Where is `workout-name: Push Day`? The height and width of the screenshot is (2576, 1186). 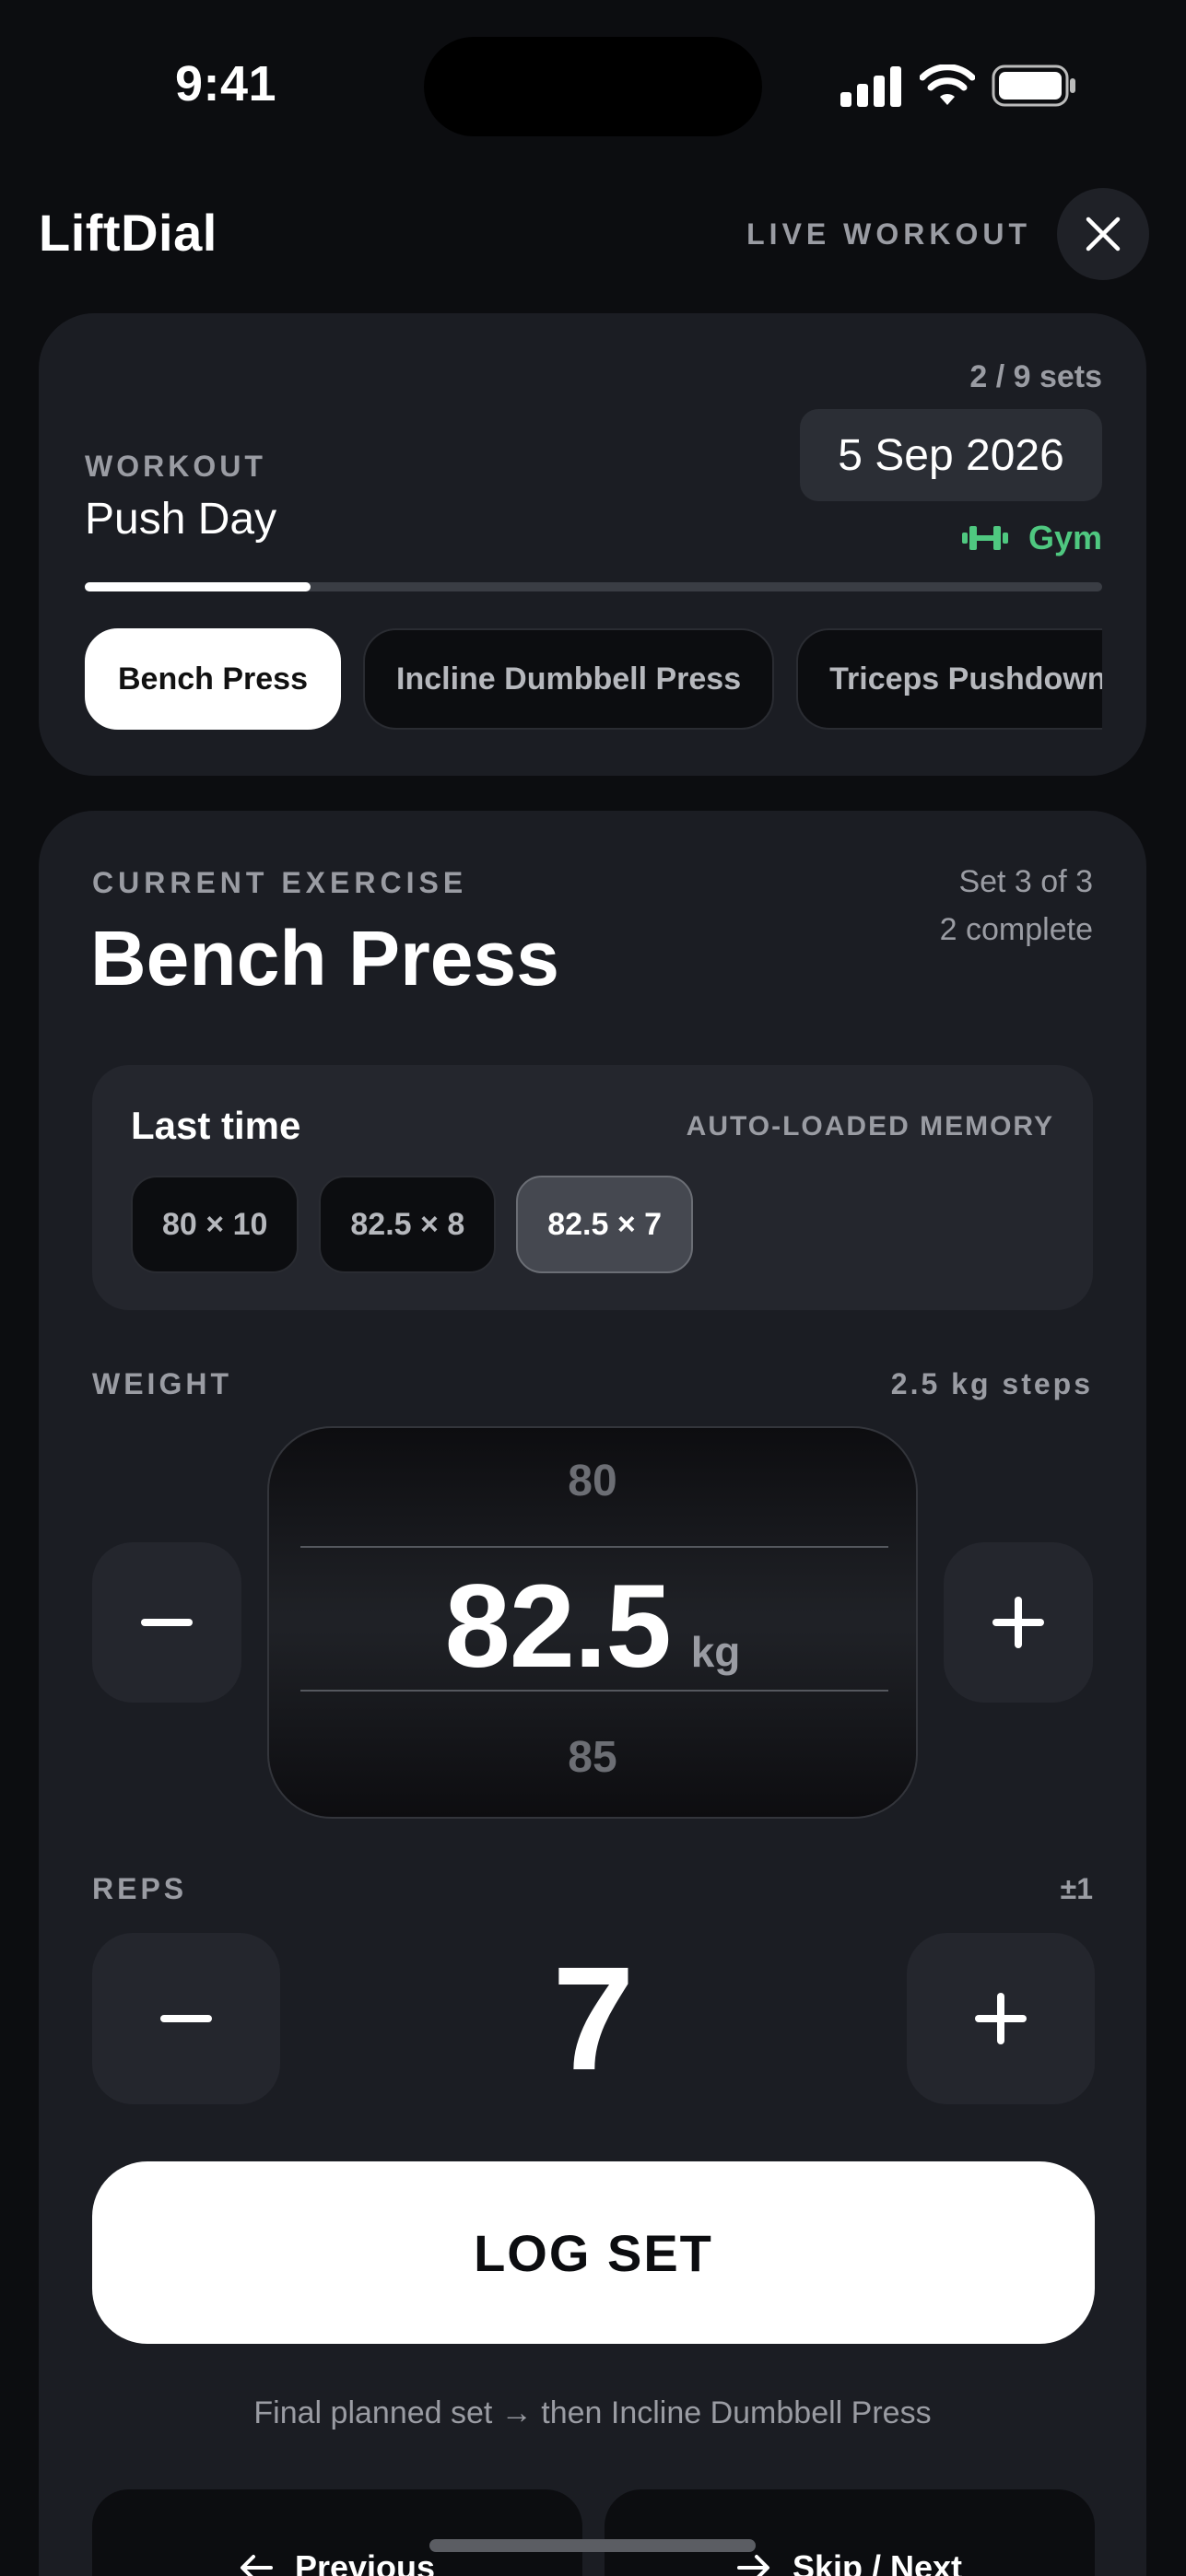
workout-name: Push Day is located at coordinates (181, 519).